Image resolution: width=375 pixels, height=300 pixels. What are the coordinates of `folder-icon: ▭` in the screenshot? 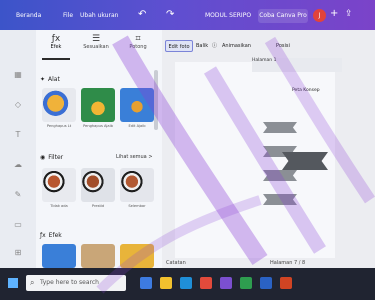 It's located at (18, 224).